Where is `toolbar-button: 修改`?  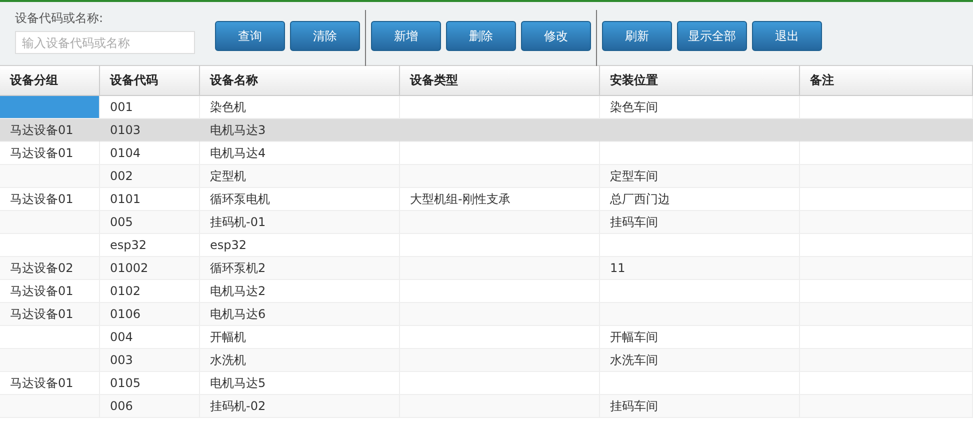
toolbar-button: 修改 is located at coordinates (556, 36).